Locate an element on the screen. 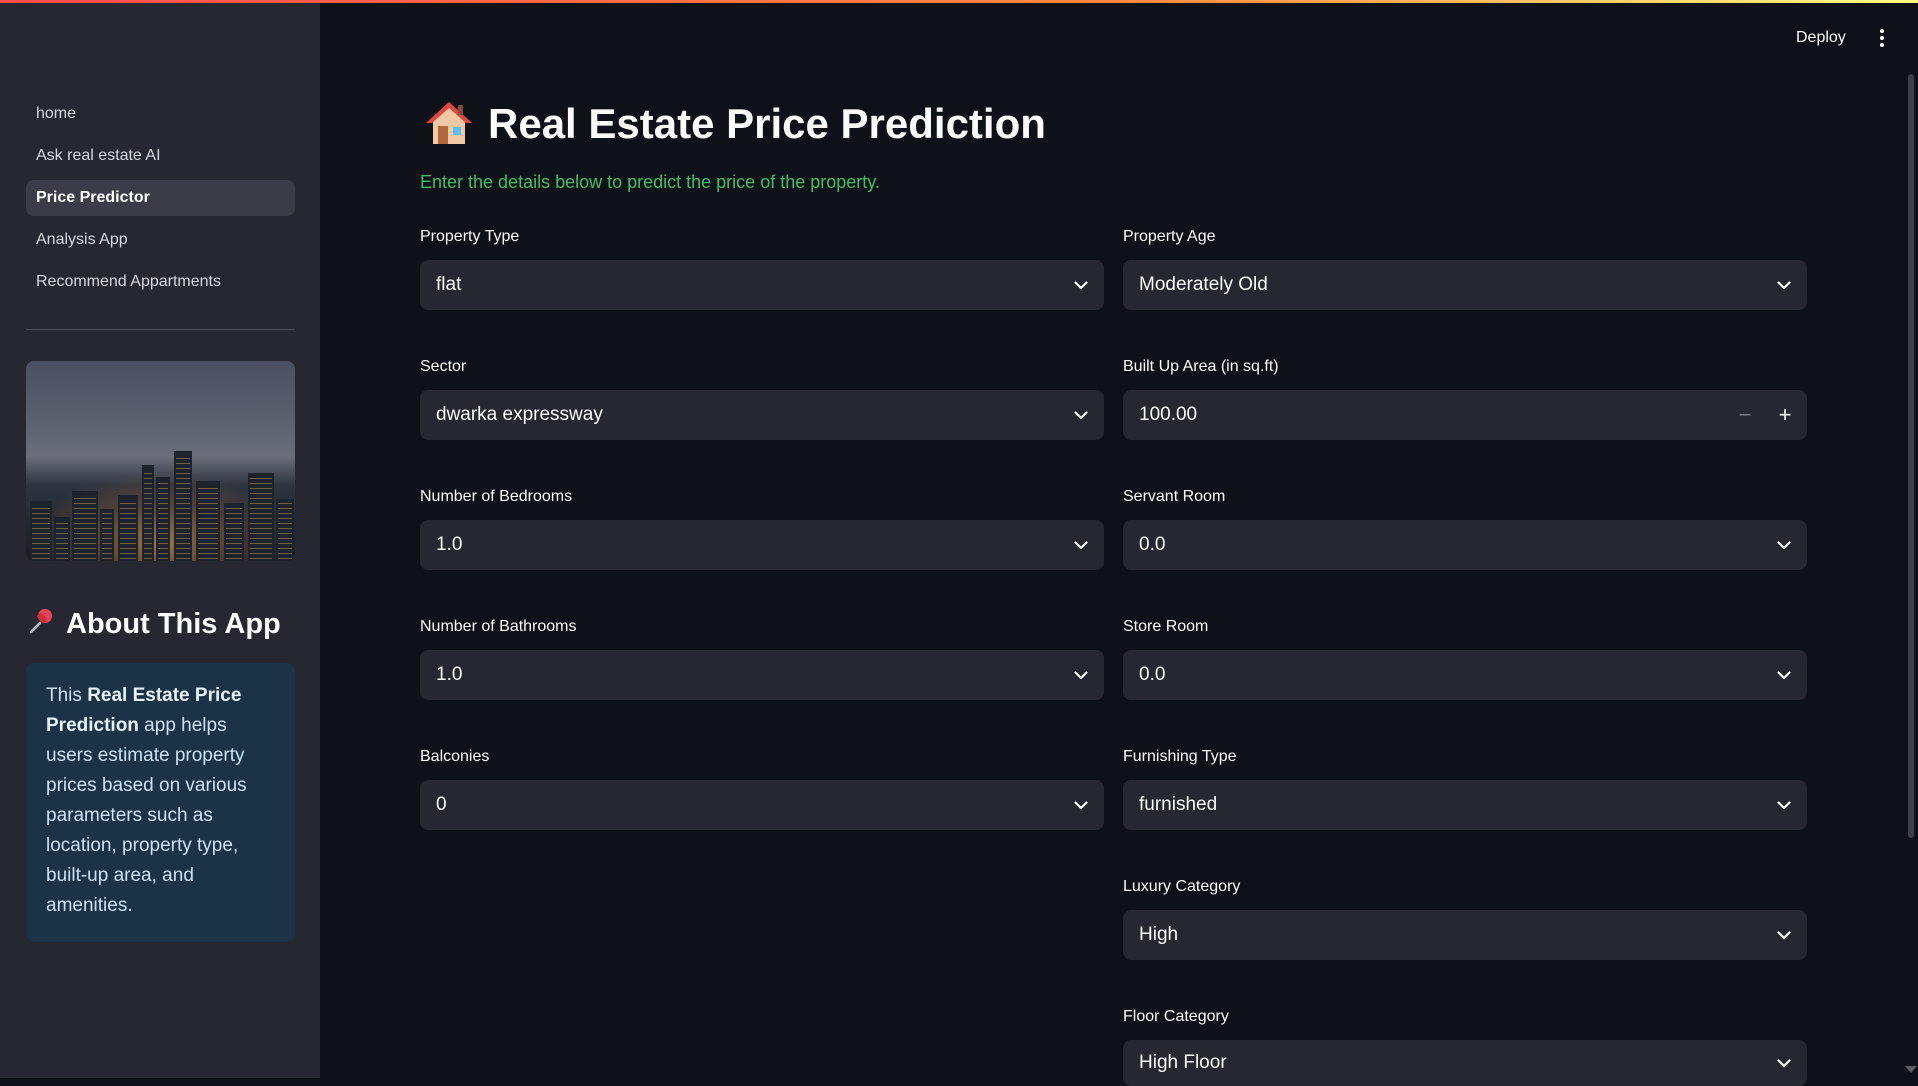 The height and width of the screenshot is (1086, 1918). bathrooms-field: Number of Bathrooms 1.0 is located at coordinates (762, 658).